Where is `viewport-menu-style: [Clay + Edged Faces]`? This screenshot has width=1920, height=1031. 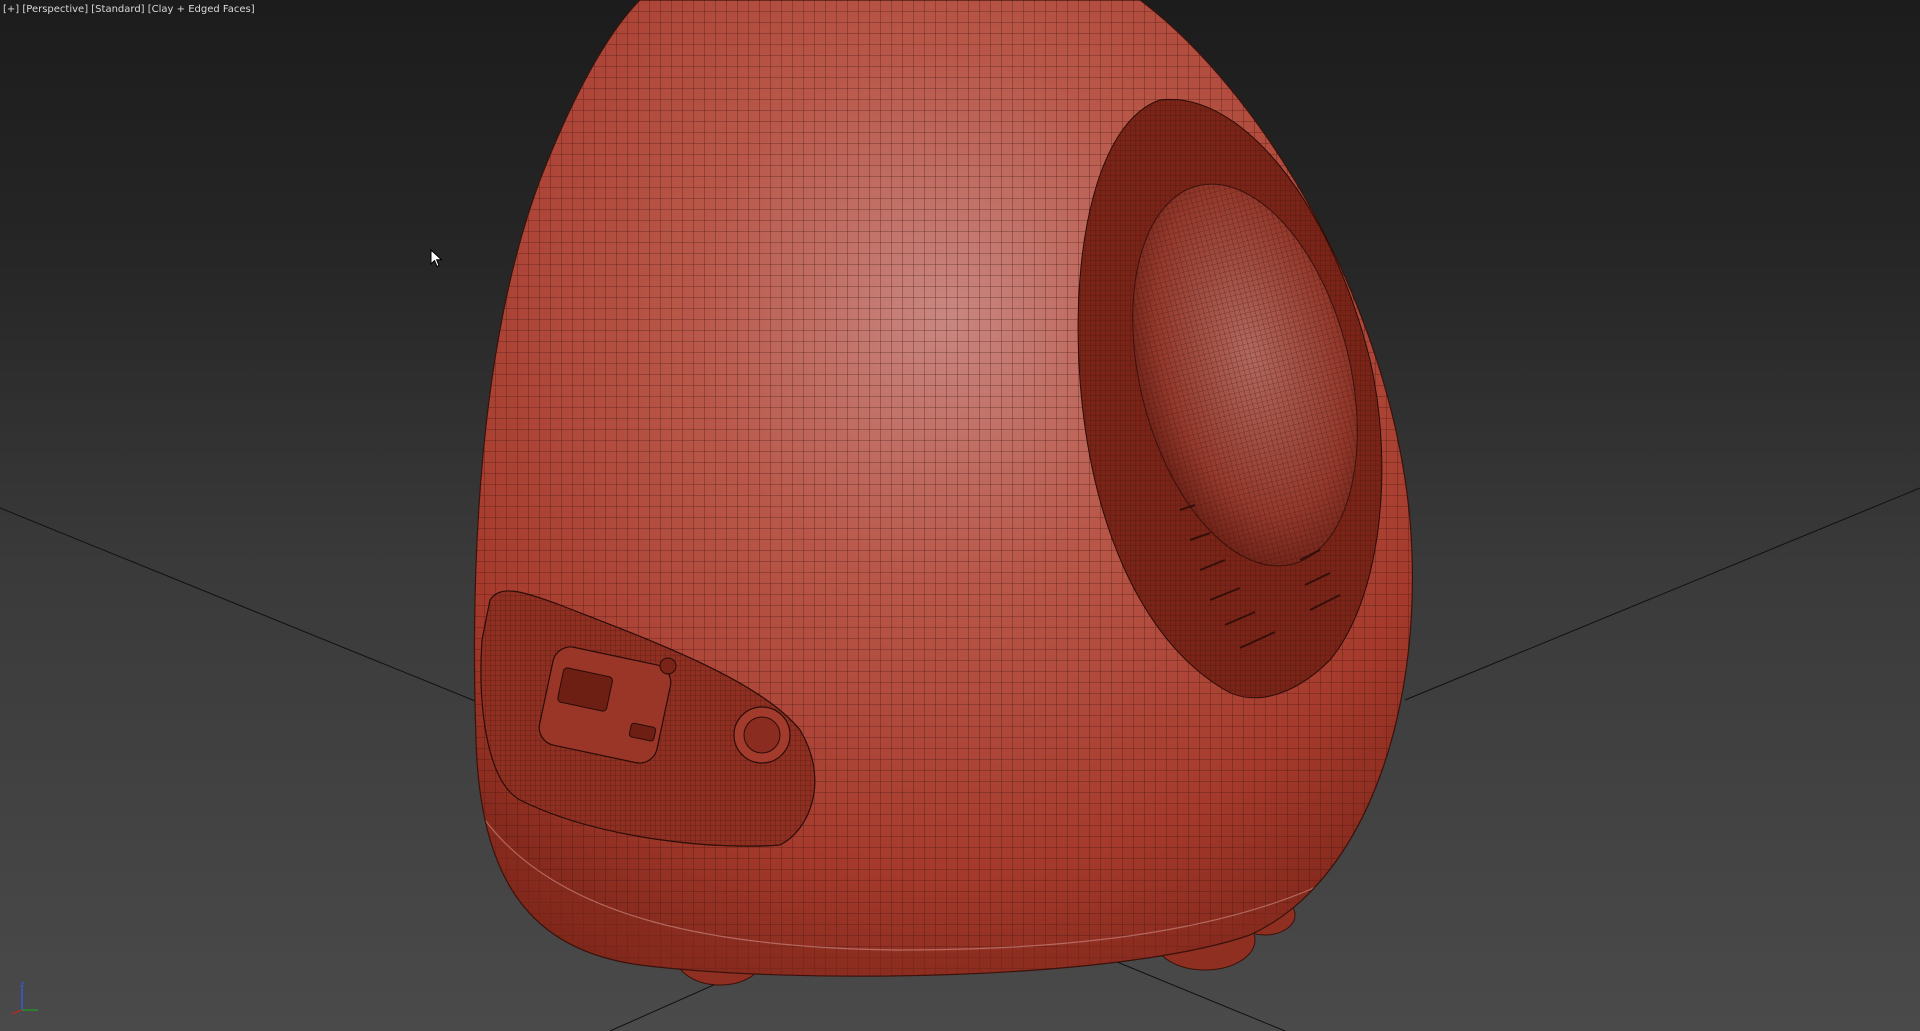
viewport-menu-style: [Clay + Edged Faces] is located at coordinates (201, 9).